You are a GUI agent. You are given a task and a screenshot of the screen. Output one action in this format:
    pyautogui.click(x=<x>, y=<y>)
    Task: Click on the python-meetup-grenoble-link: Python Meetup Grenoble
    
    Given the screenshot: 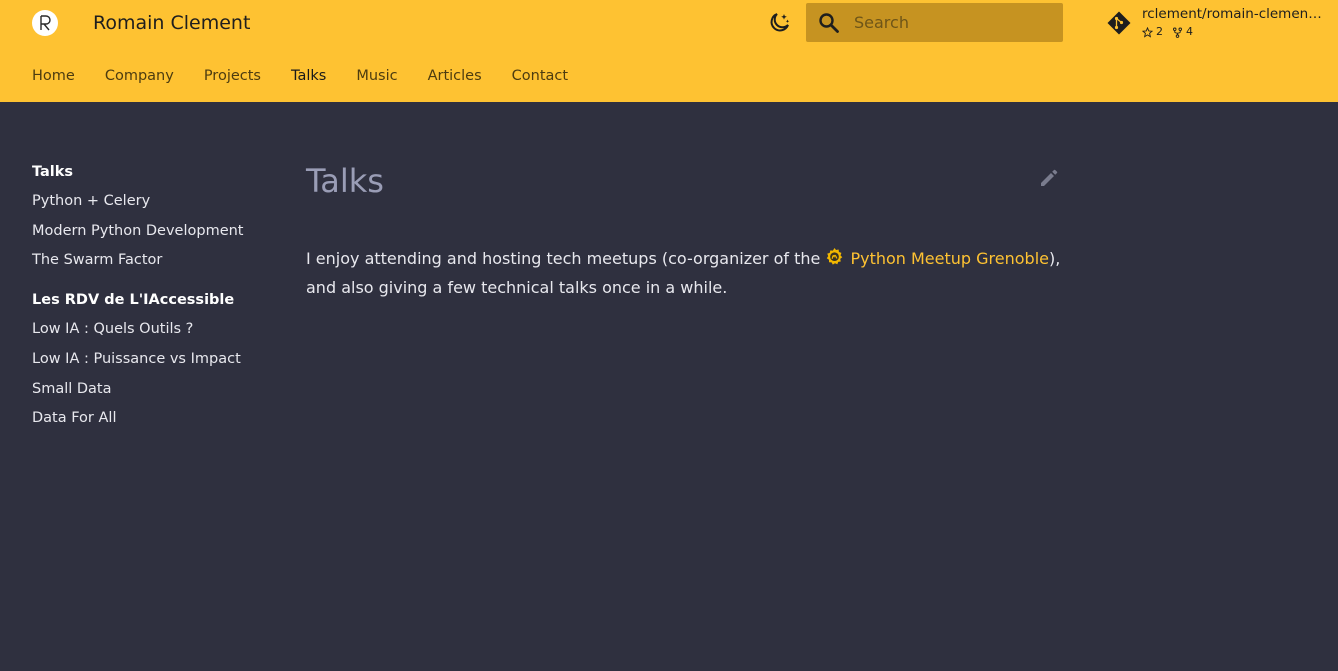 What is the action you would take?
    pyautogui.click(x=937, y=257)
    